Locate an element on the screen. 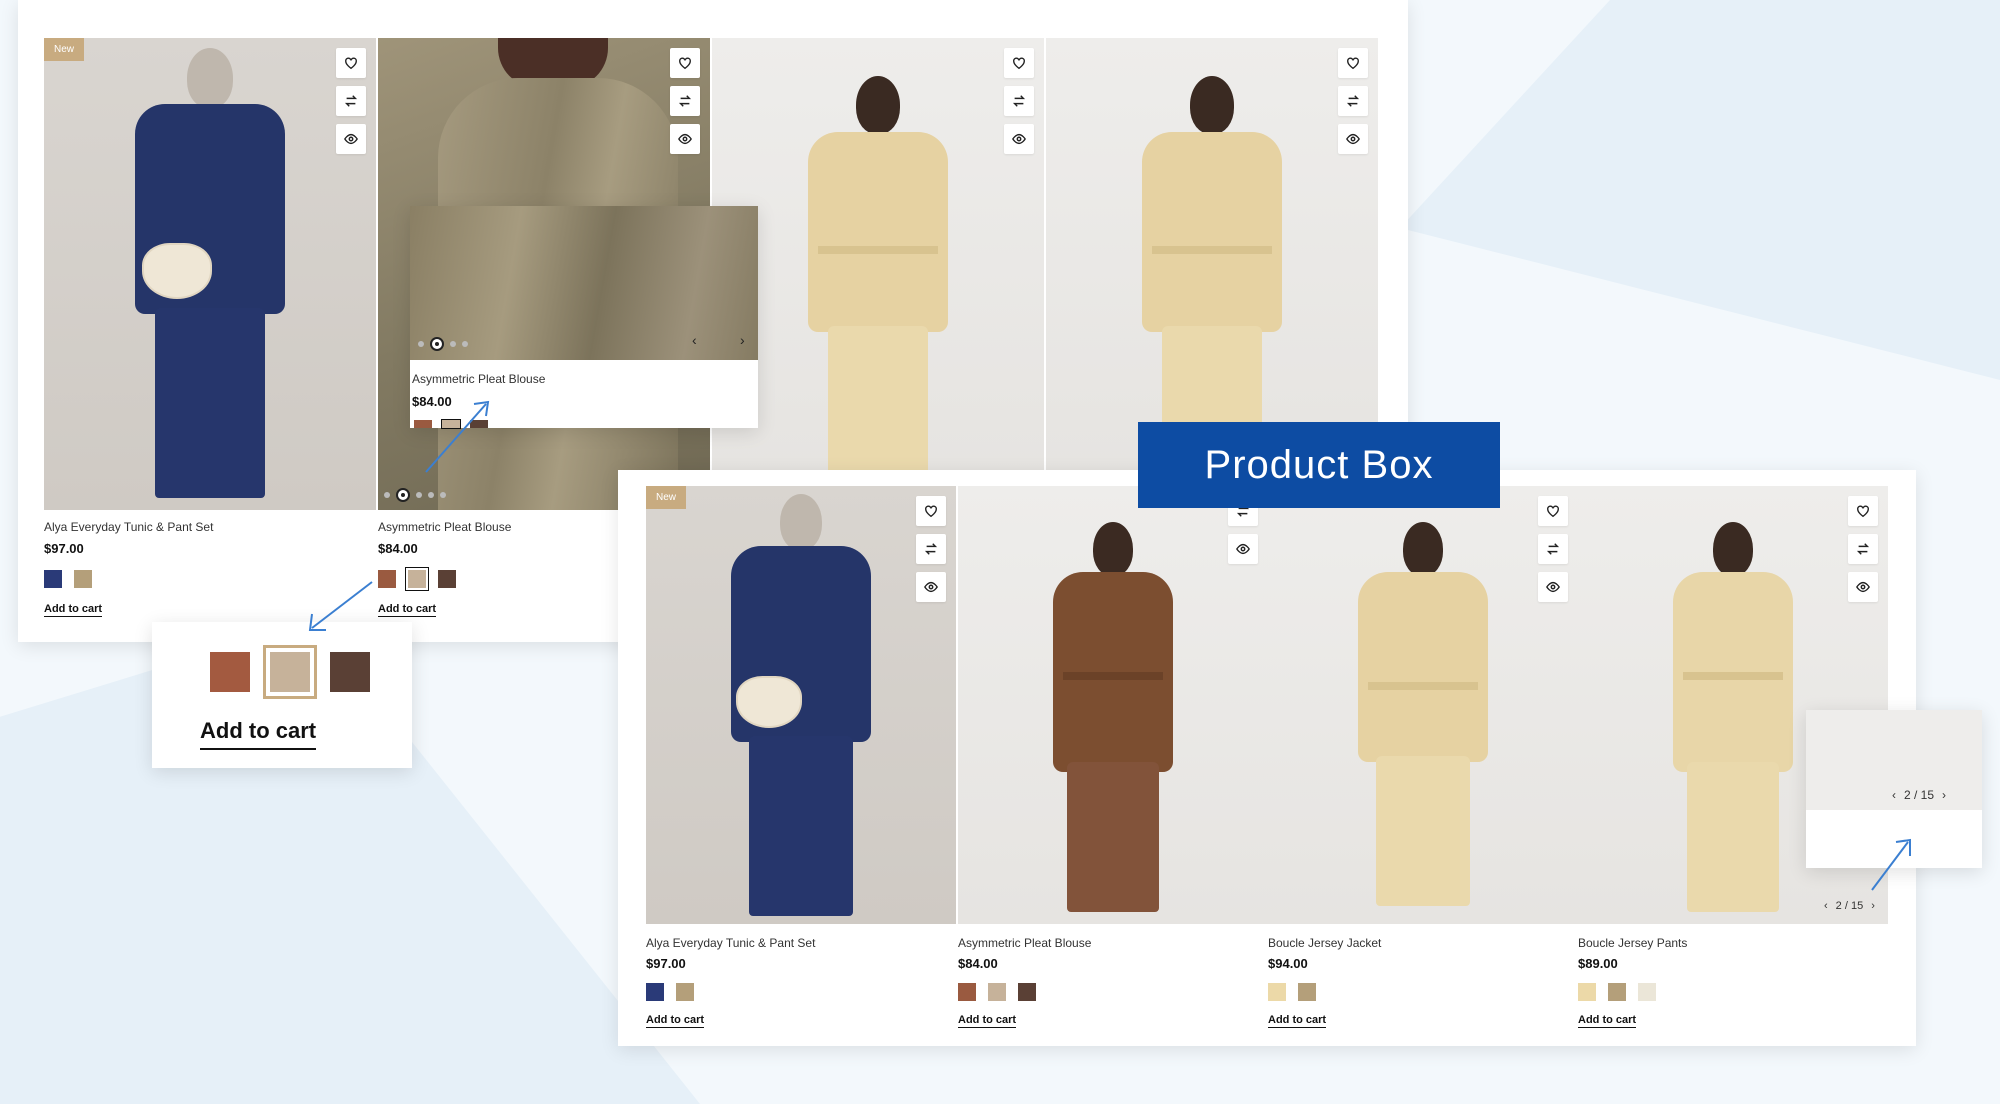  new-badge: New is located at coordinates (666, 497).